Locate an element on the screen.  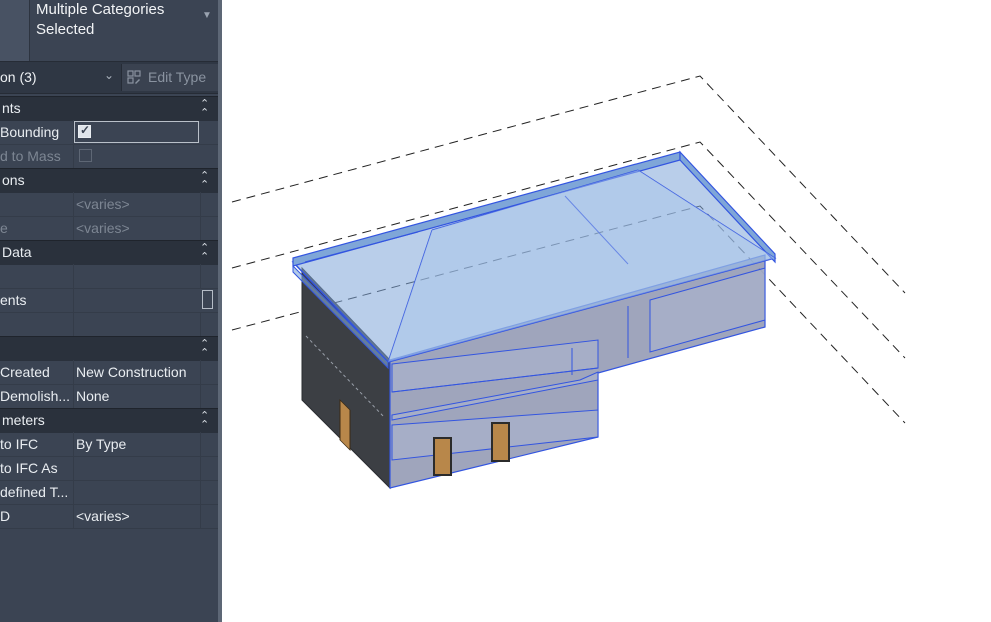
edit-type-label: Edit Type is located at coordinates (177, 77).